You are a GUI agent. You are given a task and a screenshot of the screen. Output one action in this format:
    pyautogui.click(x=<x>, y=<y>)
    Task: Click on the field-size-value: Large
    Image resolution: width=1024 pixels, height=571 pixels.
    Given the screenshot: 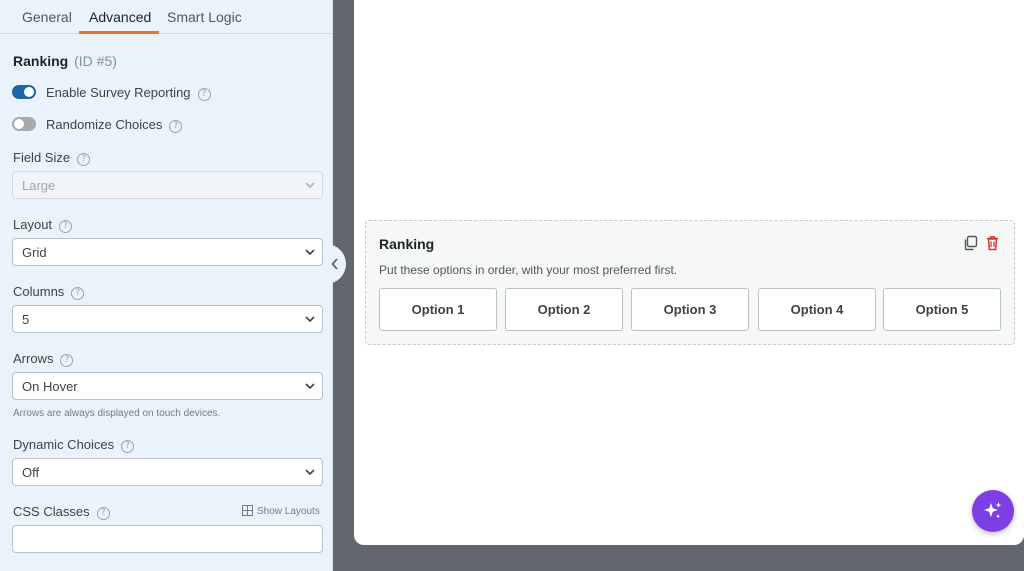 What is the action you would take?
    pyautogui.click(x=39, y=185)
    